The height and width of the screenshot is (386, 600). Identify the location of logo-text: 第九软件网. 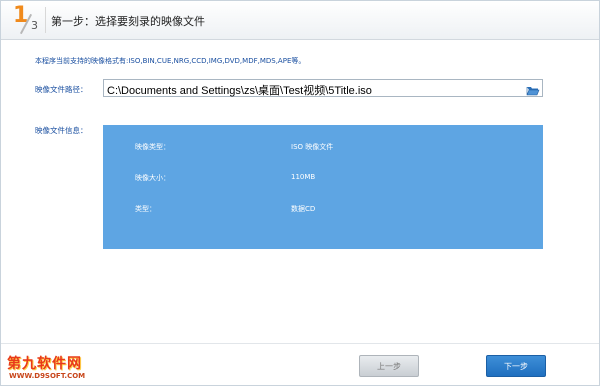
(44, 364).